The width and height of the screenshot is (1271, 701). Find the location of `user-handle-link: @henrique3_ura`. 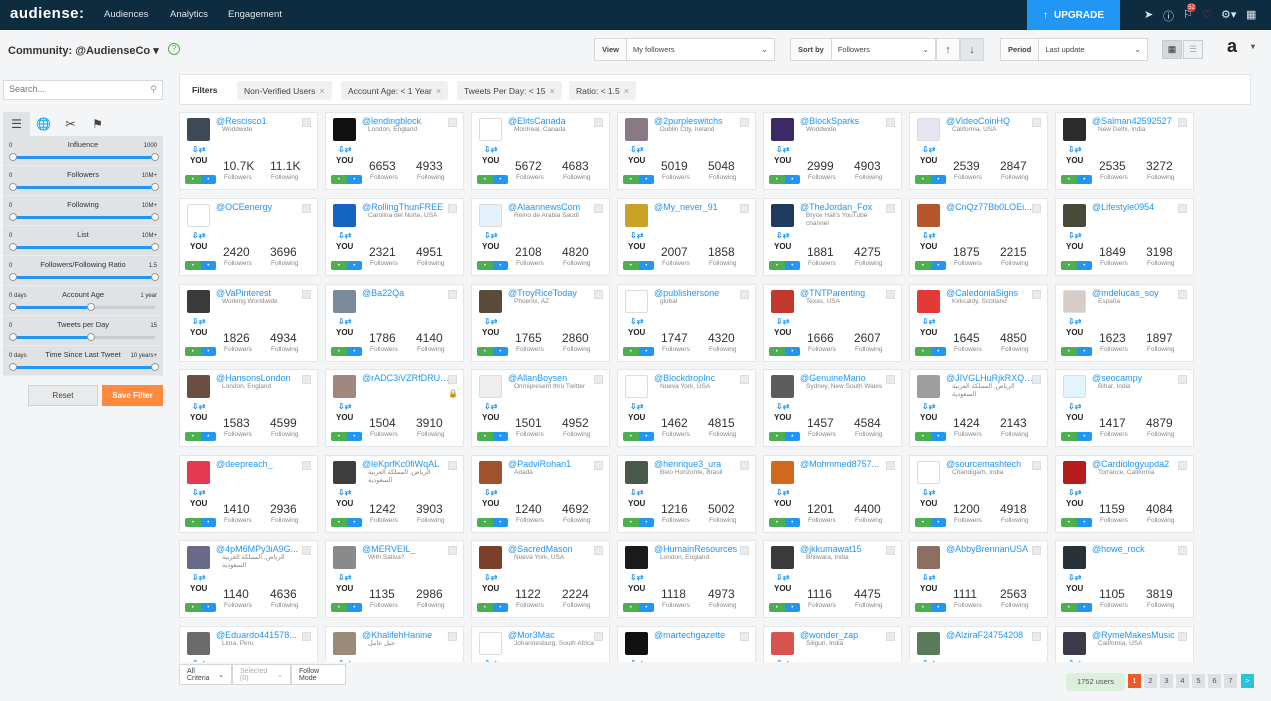

user-handle-link: @henrique3_ura is located at coordinates (698, 464).